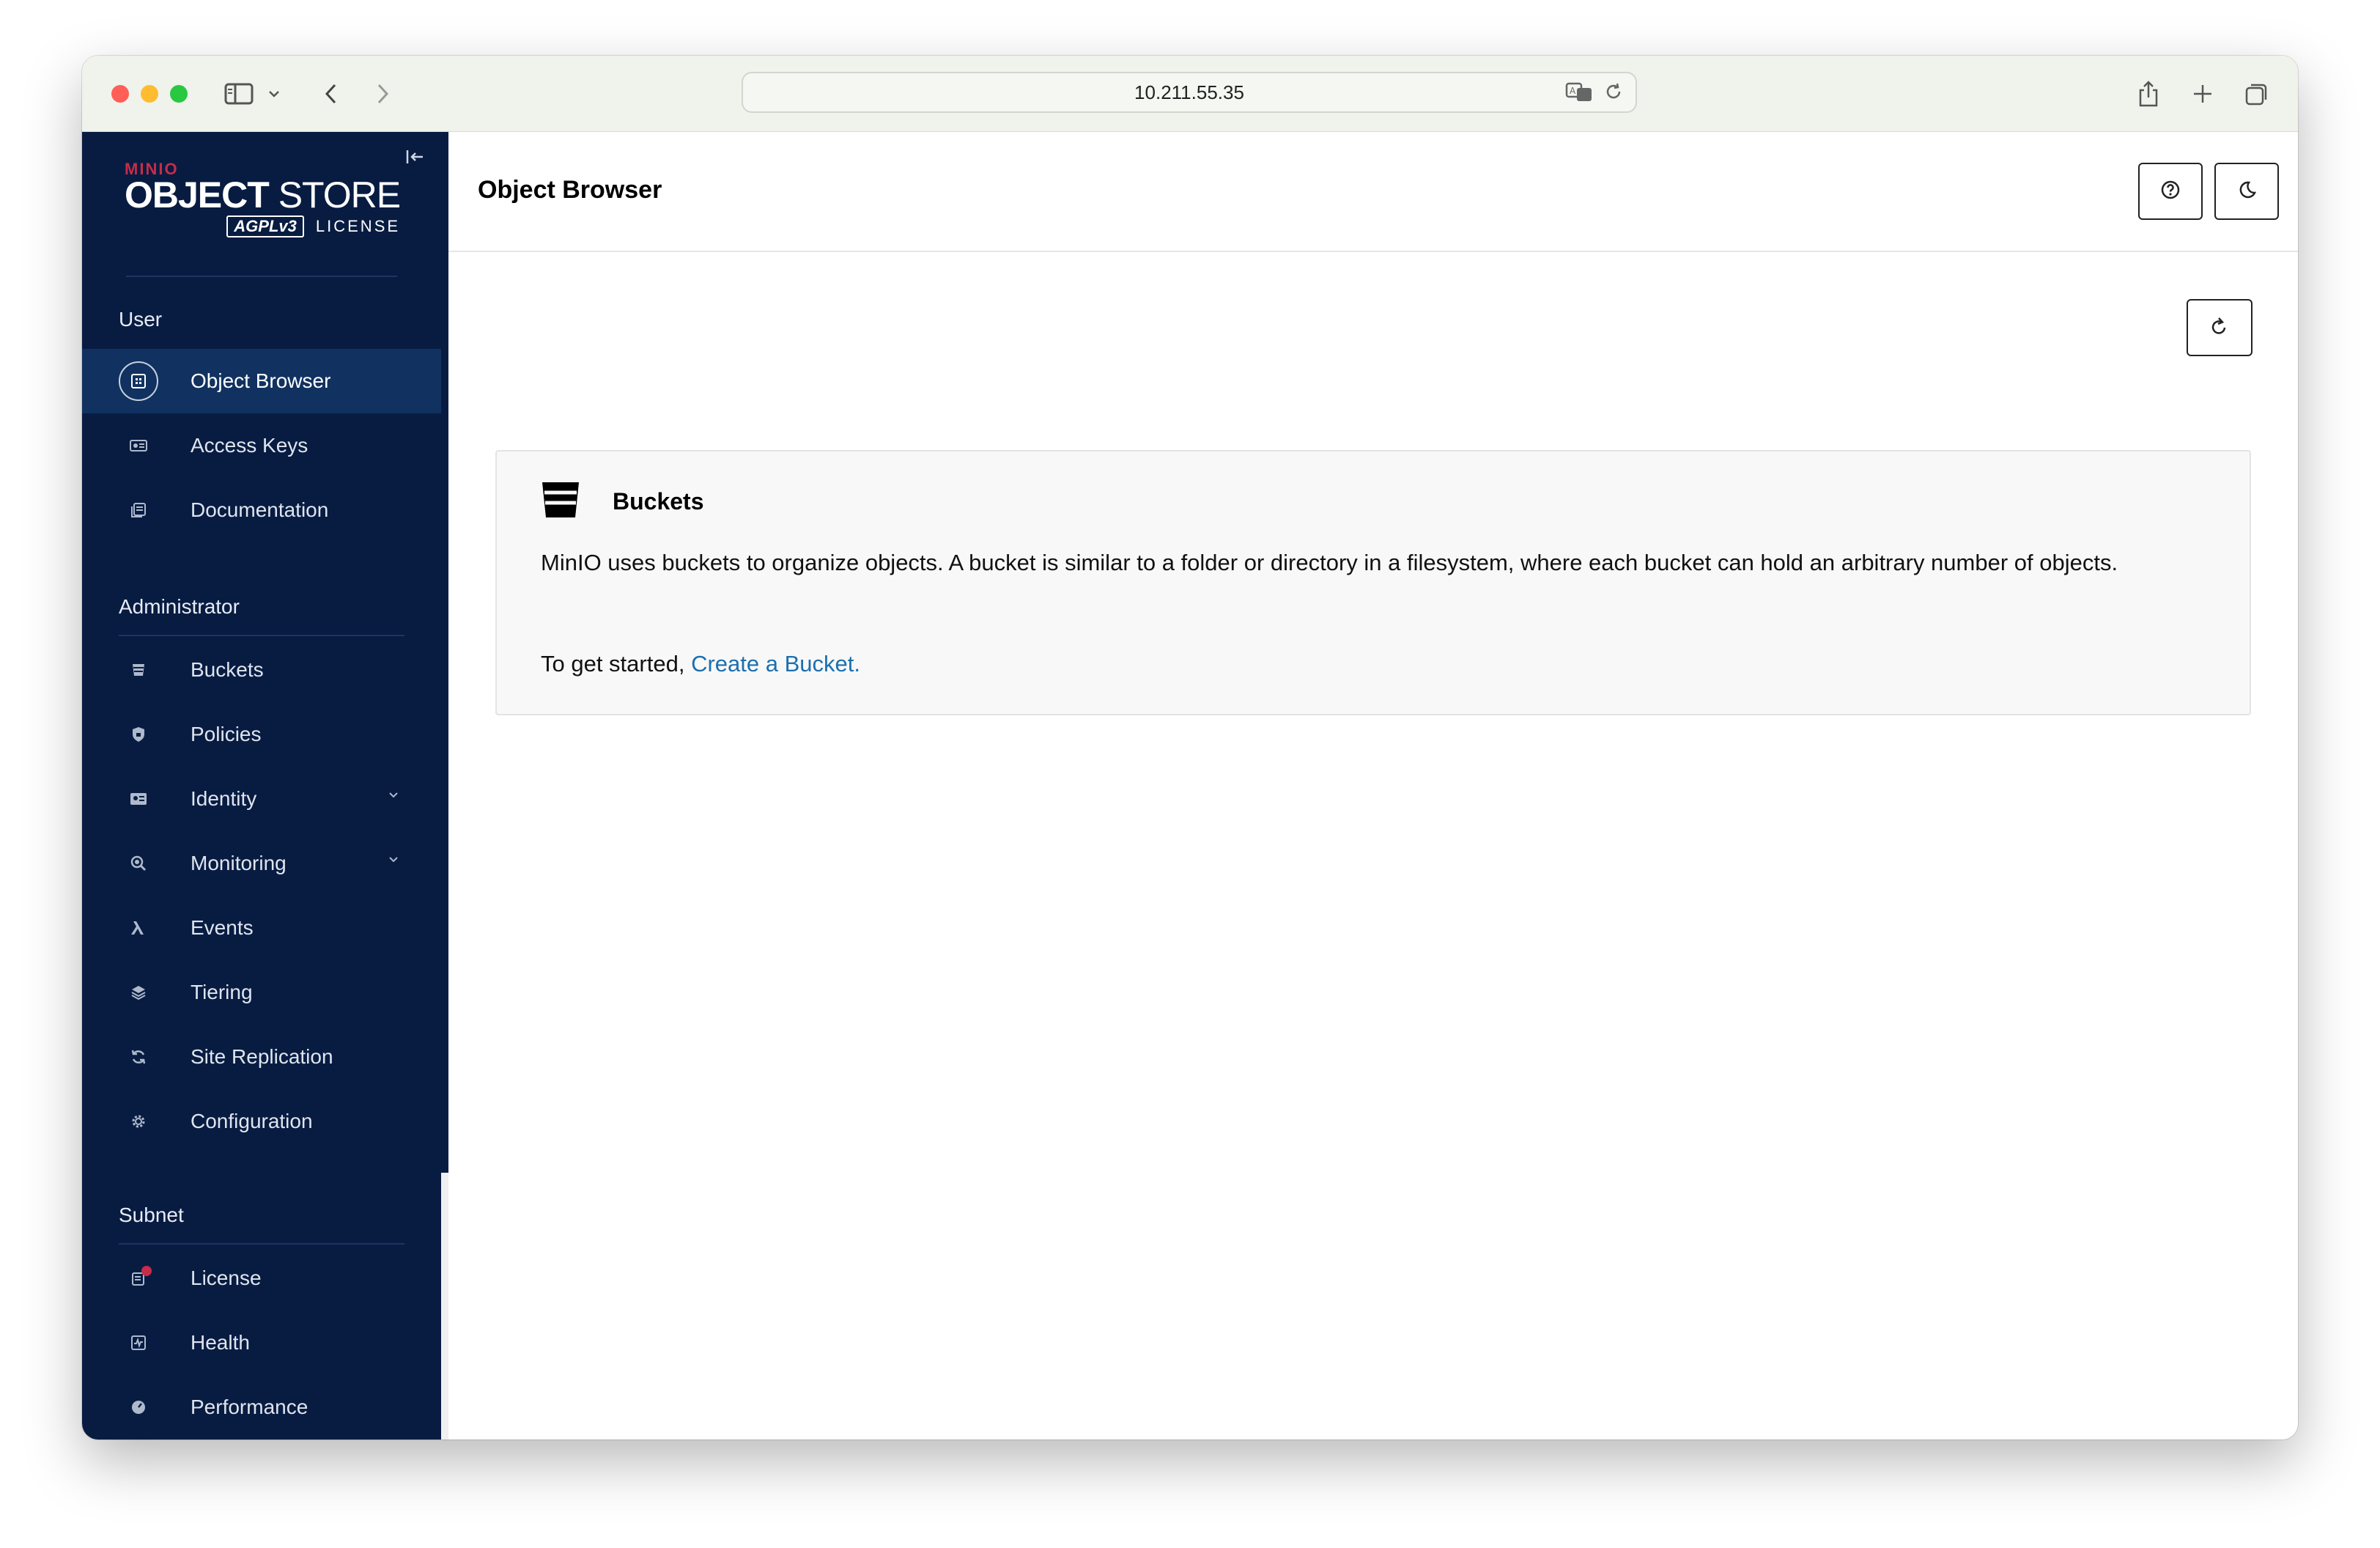  I want to click on sidebar-item-label: Performance, so click(249, 1407).